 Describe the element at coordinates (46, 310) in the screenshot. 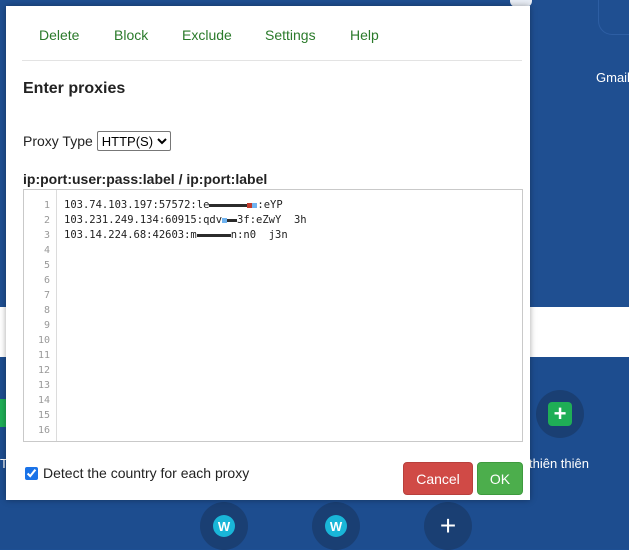

I see `line-number: 8` at that location.